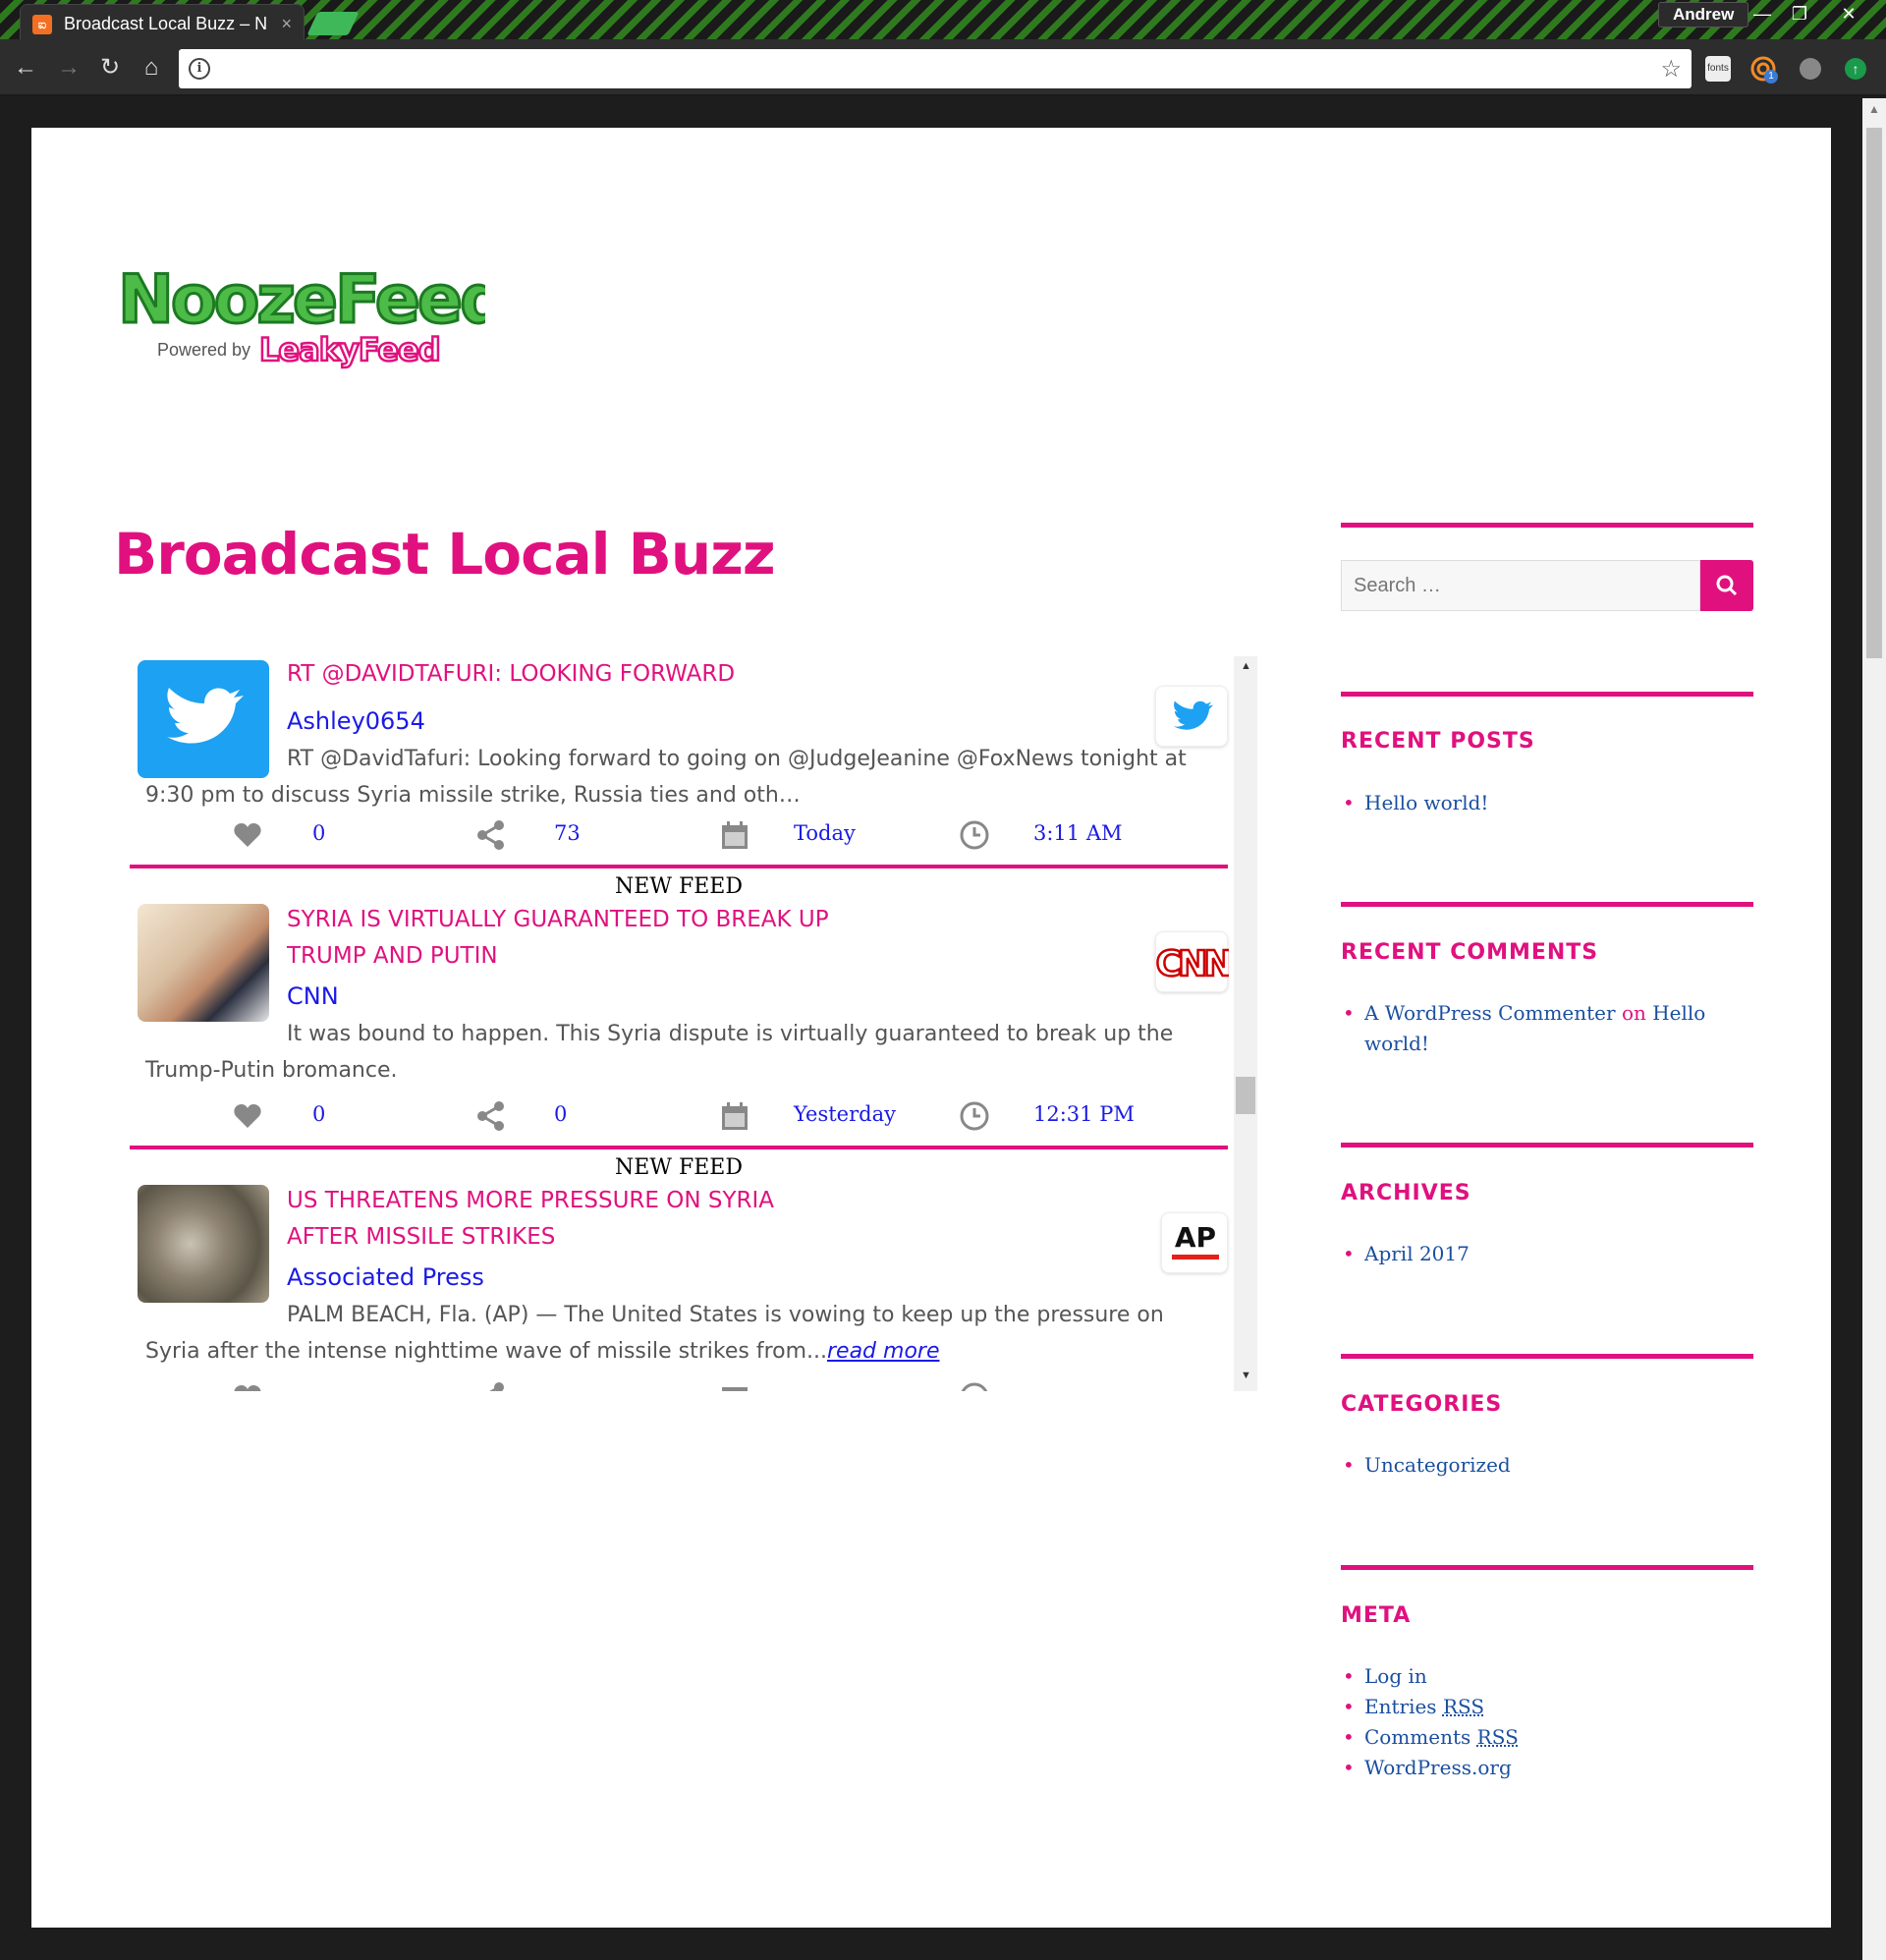  What do you see at coordinates (1545, 1676) in the screenshot?
I see `login-link: Log in` at bounding box center [1545, 1676].